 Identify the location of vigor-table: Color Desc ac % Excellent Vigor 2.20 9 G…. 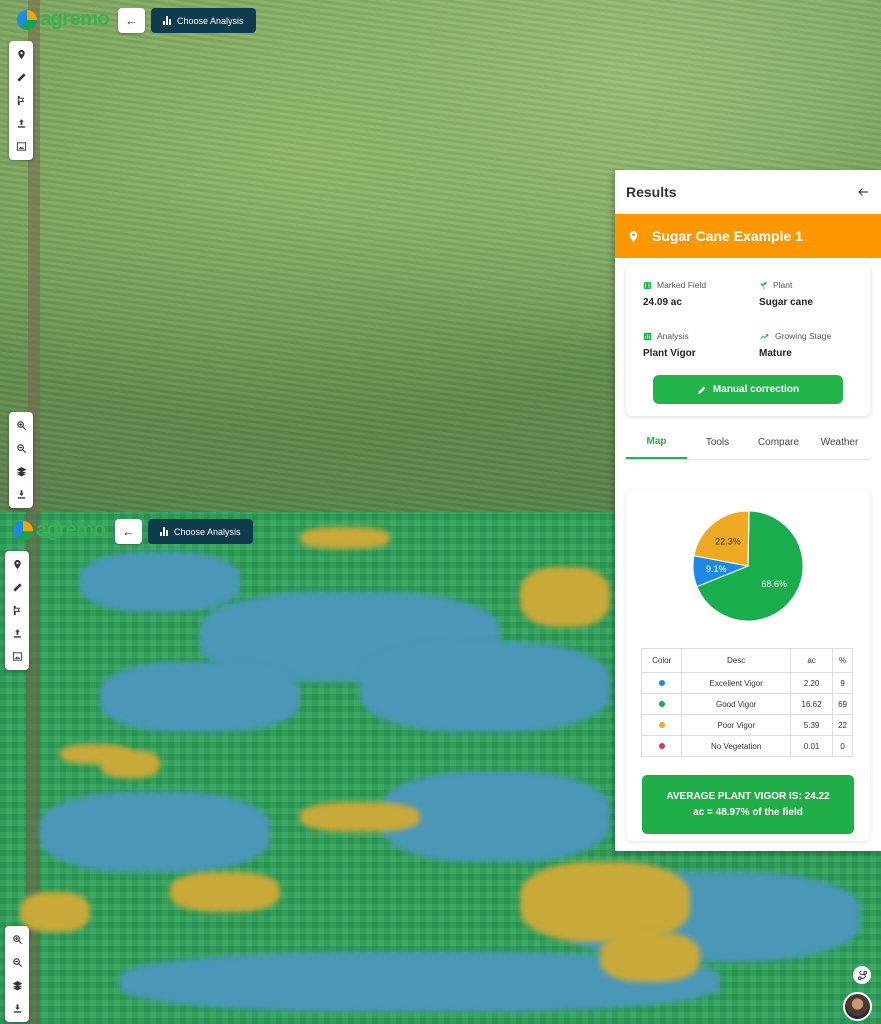
(746, 702).